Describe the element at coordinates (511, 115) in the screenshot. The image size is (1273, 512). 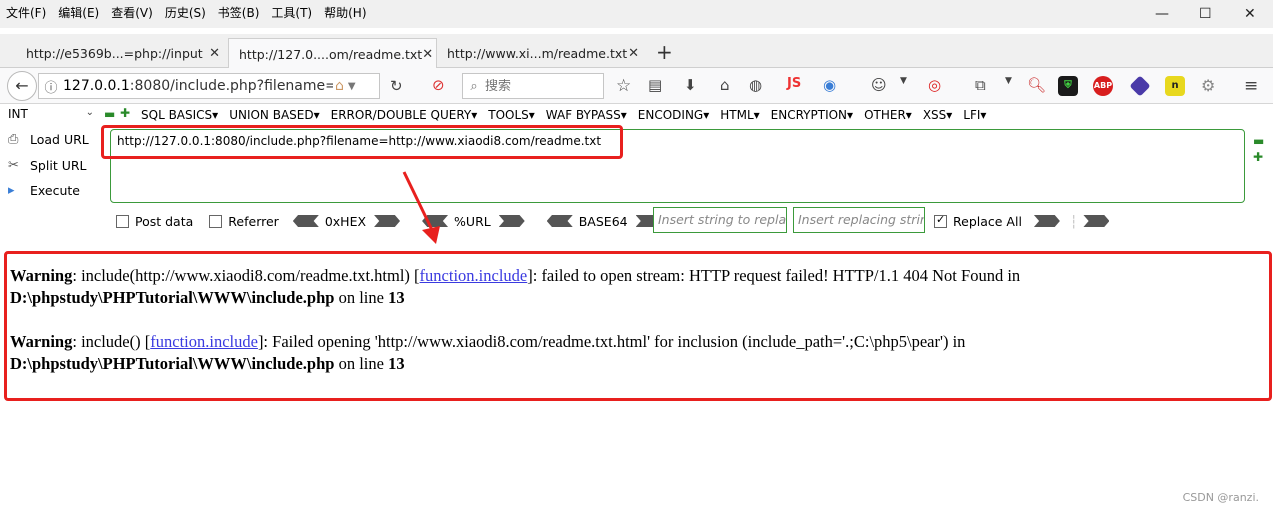
I see `menu-tools: TOOLS▾` at that location.